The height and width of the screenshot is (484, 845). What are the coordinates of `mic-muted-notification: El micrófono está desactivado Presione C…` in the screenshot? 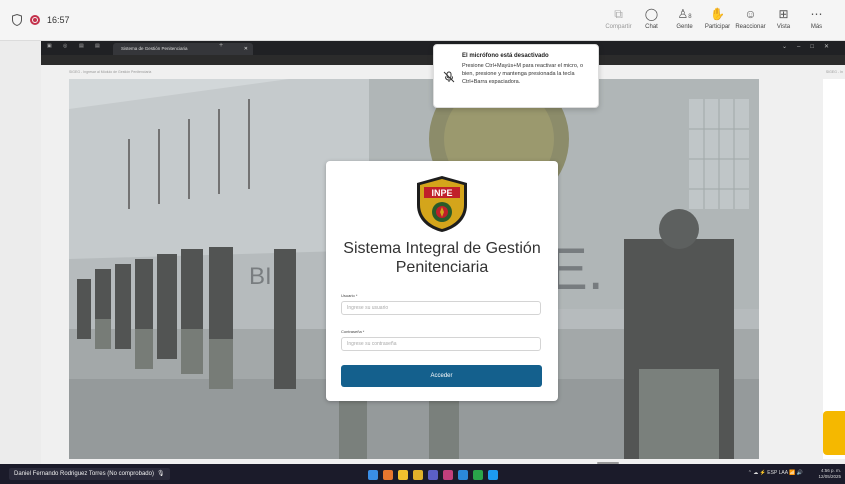 It's located at (516, 76).